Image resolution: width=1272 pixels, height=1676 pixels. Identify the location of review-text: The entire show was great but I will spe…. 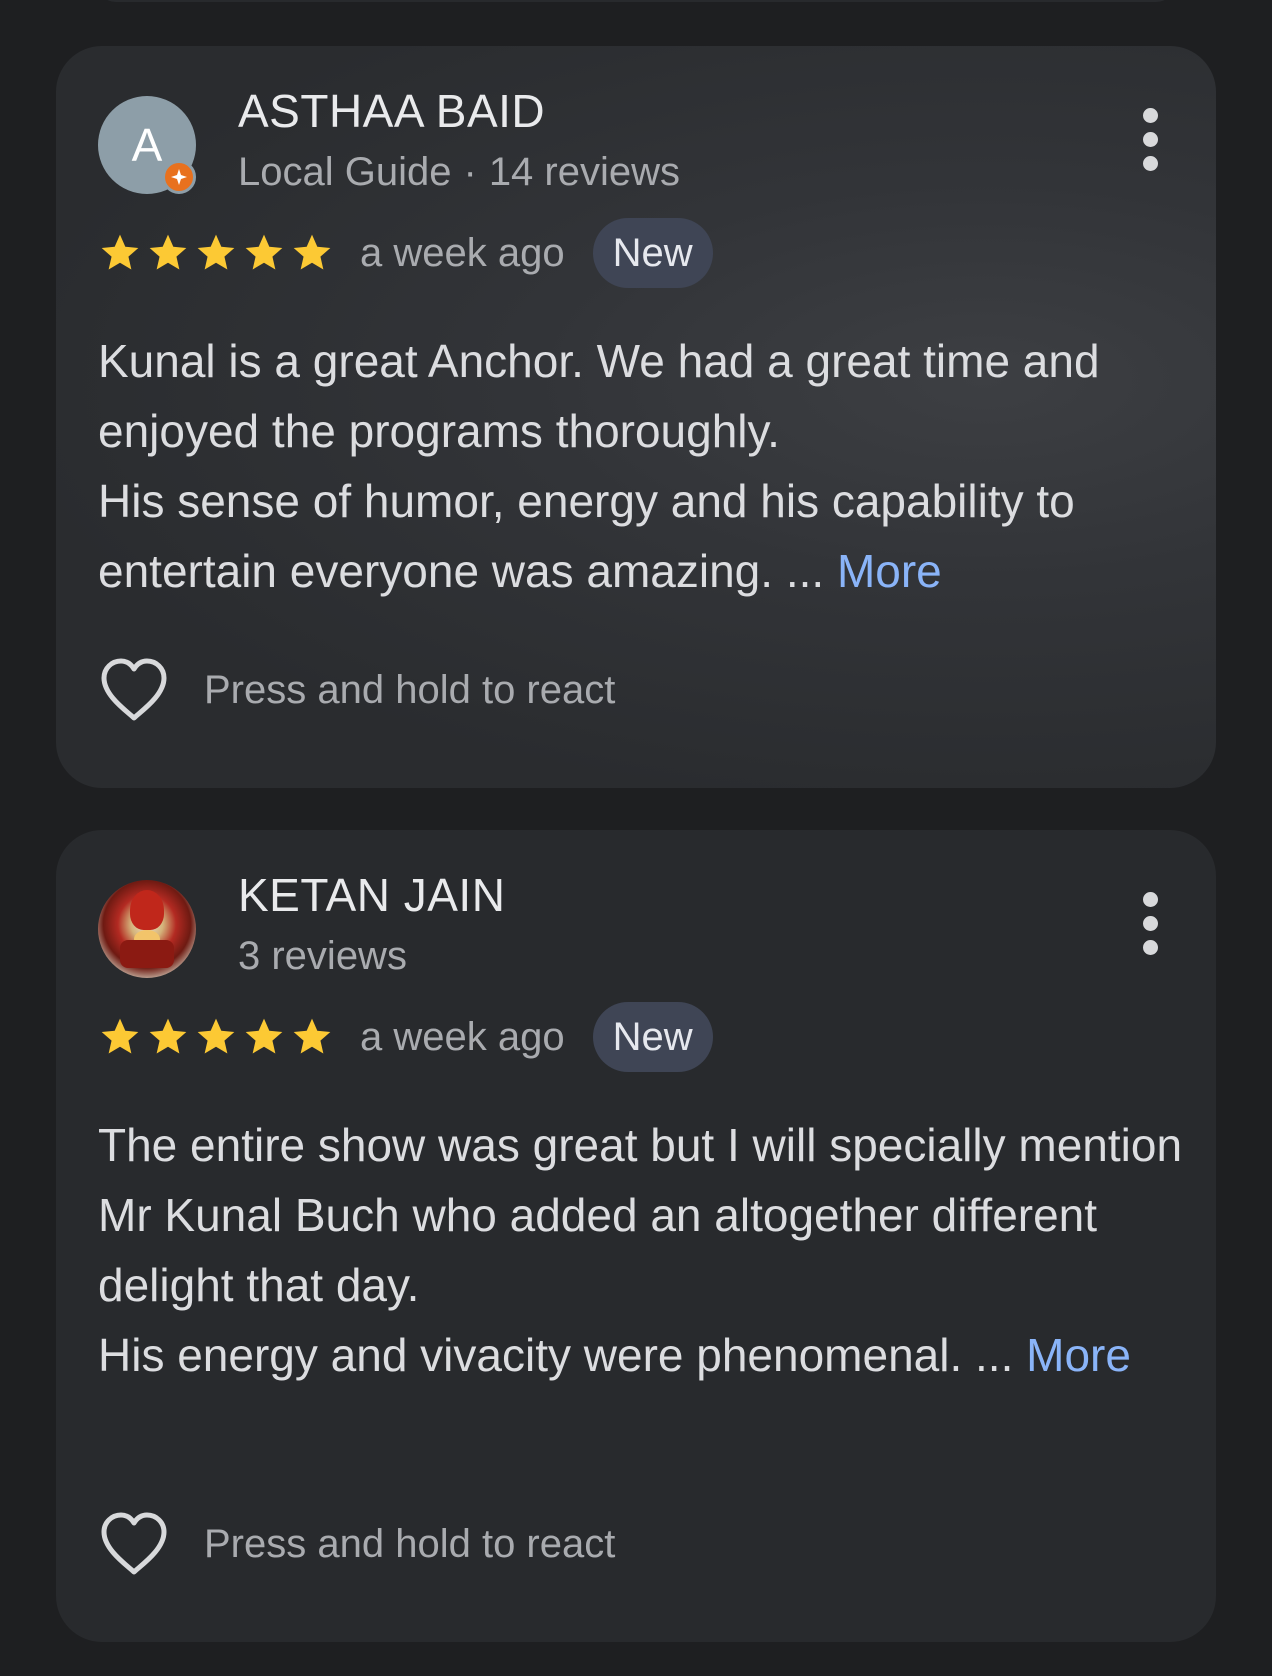
(643, 1250).